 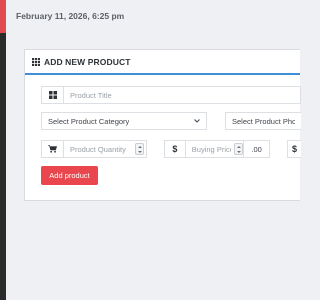 I want to click on product-quantity-addon, so click(x=53, y=149).